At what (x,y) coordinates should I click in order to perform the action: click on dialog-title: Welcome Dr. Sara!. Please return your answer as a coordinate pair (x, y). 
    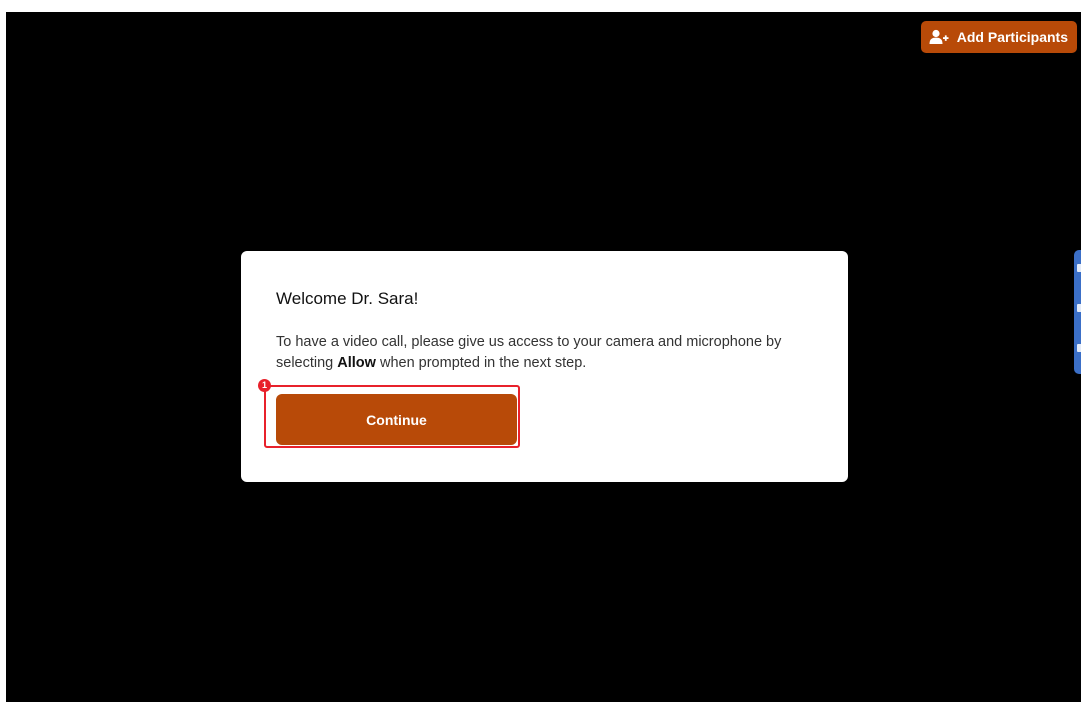
    Looking at the image, I should click on (347, 298).